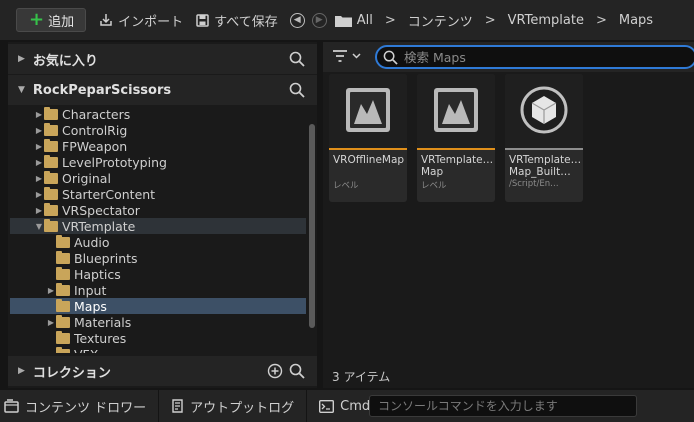  What do you see at coordinates (275, 371) in the screenshot?
I see `add-circle-icon` at bounding box center [275, 371].